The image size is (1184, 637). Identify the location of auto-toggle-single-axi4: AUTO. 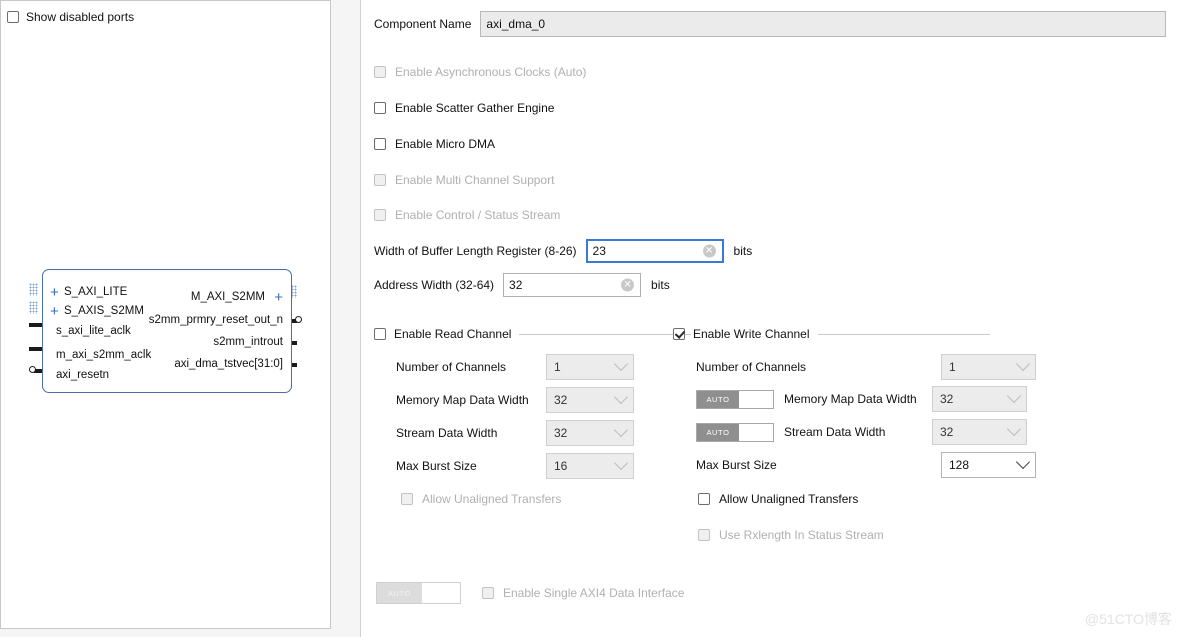
(418, 593).